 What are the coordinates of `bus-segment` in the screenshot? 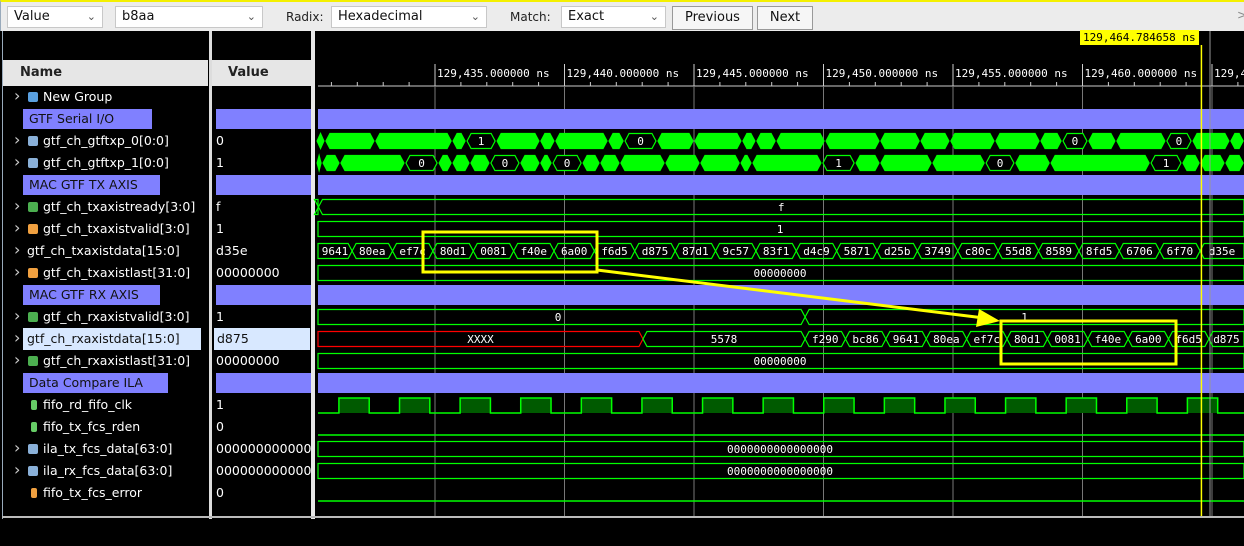 It's located at (561, 317).